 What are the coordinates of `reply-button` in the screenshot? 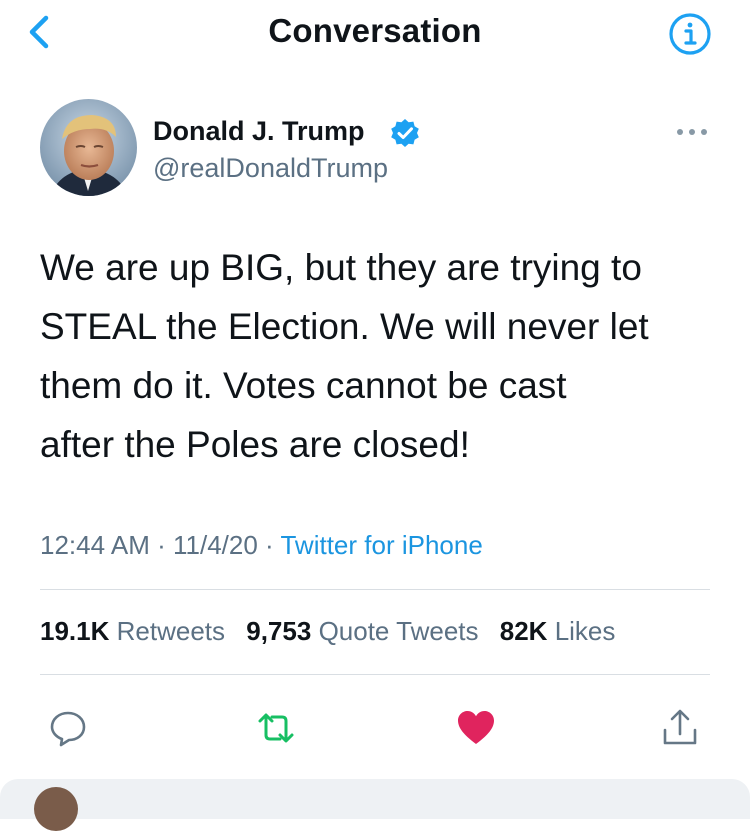 It's located at (68, 728).